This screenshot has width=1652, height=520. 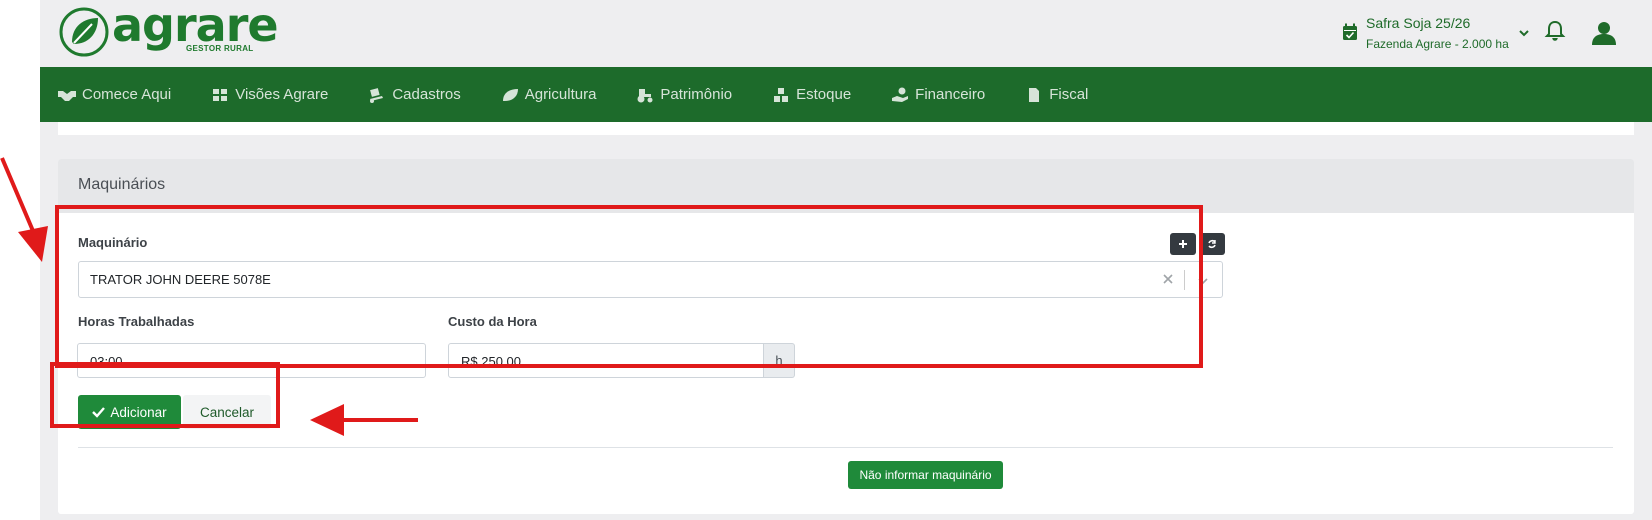 I want to click on safra-farm: Fazenda Agrare - 2.000 ha, so click(x=1437, y=44).